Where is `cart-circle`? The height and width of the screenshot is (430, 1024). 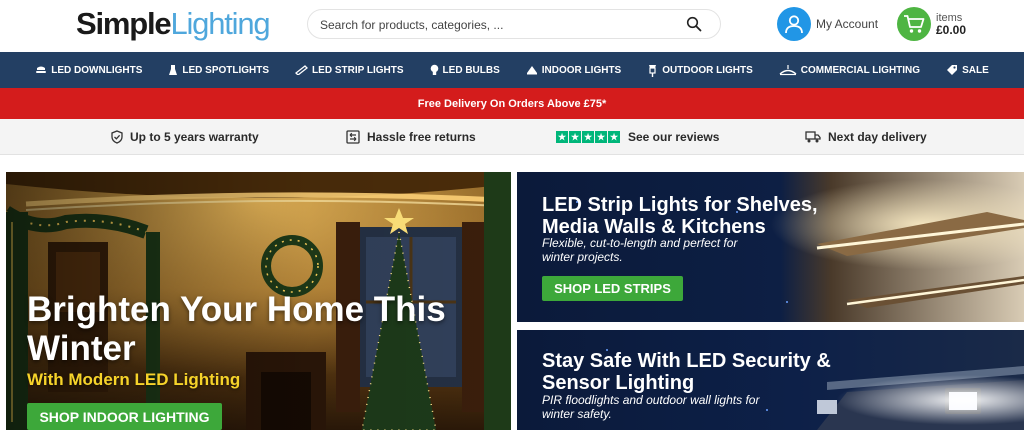 cart-circle is located at coordinates (914, 24).